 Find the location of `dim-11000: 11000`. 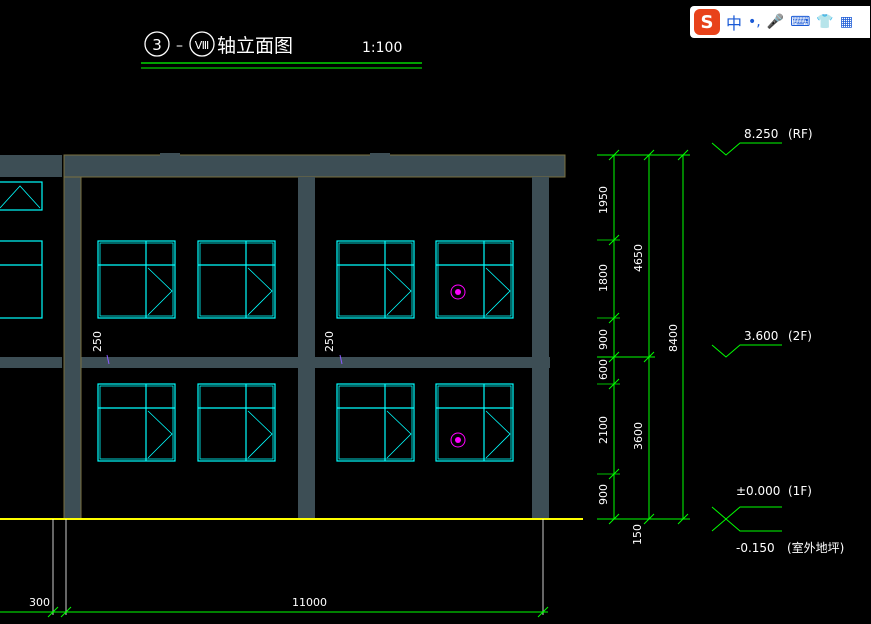

dim-11000: 11000 is located at coordinates (309, 602).